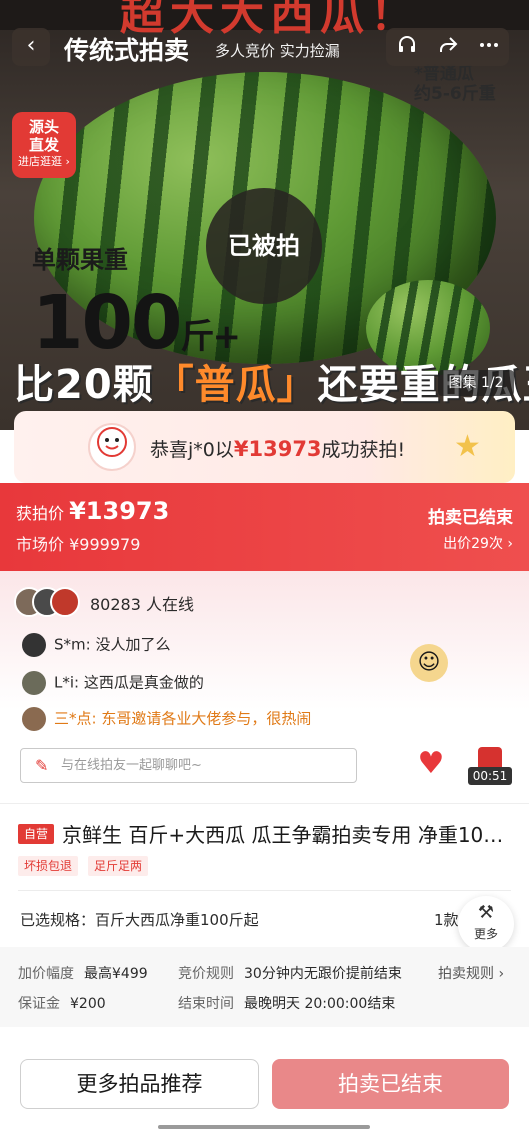  What do you see at coordinates (119, 511) in the screenshot?
I see `final-price-value: ¥13973` at bounding box center [119, 511].